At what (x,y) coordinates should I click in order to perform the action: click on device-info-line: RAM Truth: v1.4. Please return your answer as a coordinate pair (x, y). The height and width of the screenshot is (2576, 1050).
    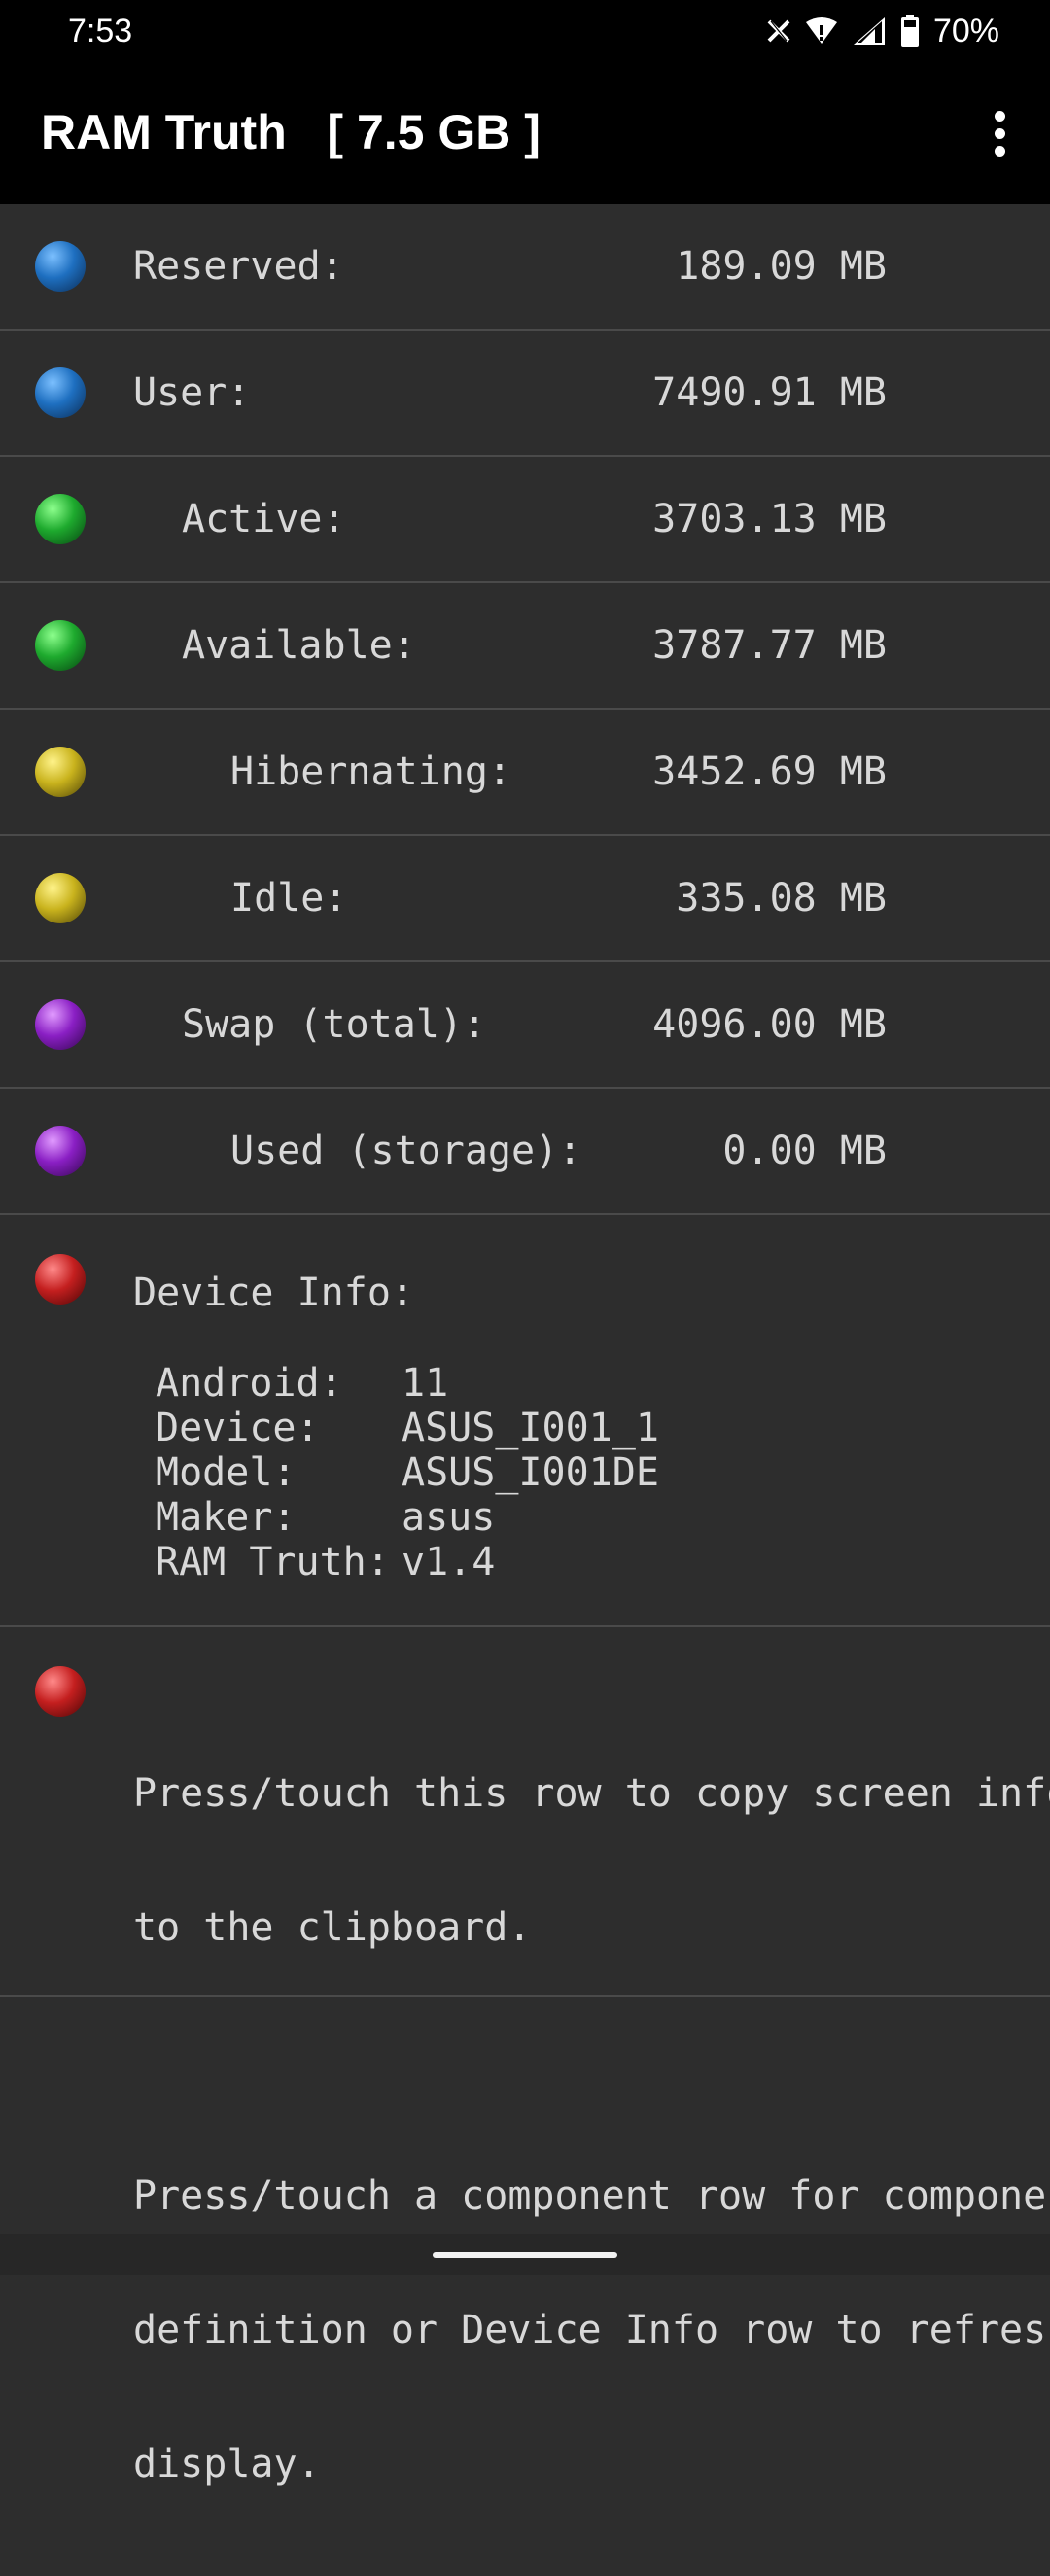
    Looking at the image, I should click on (407, 1562).